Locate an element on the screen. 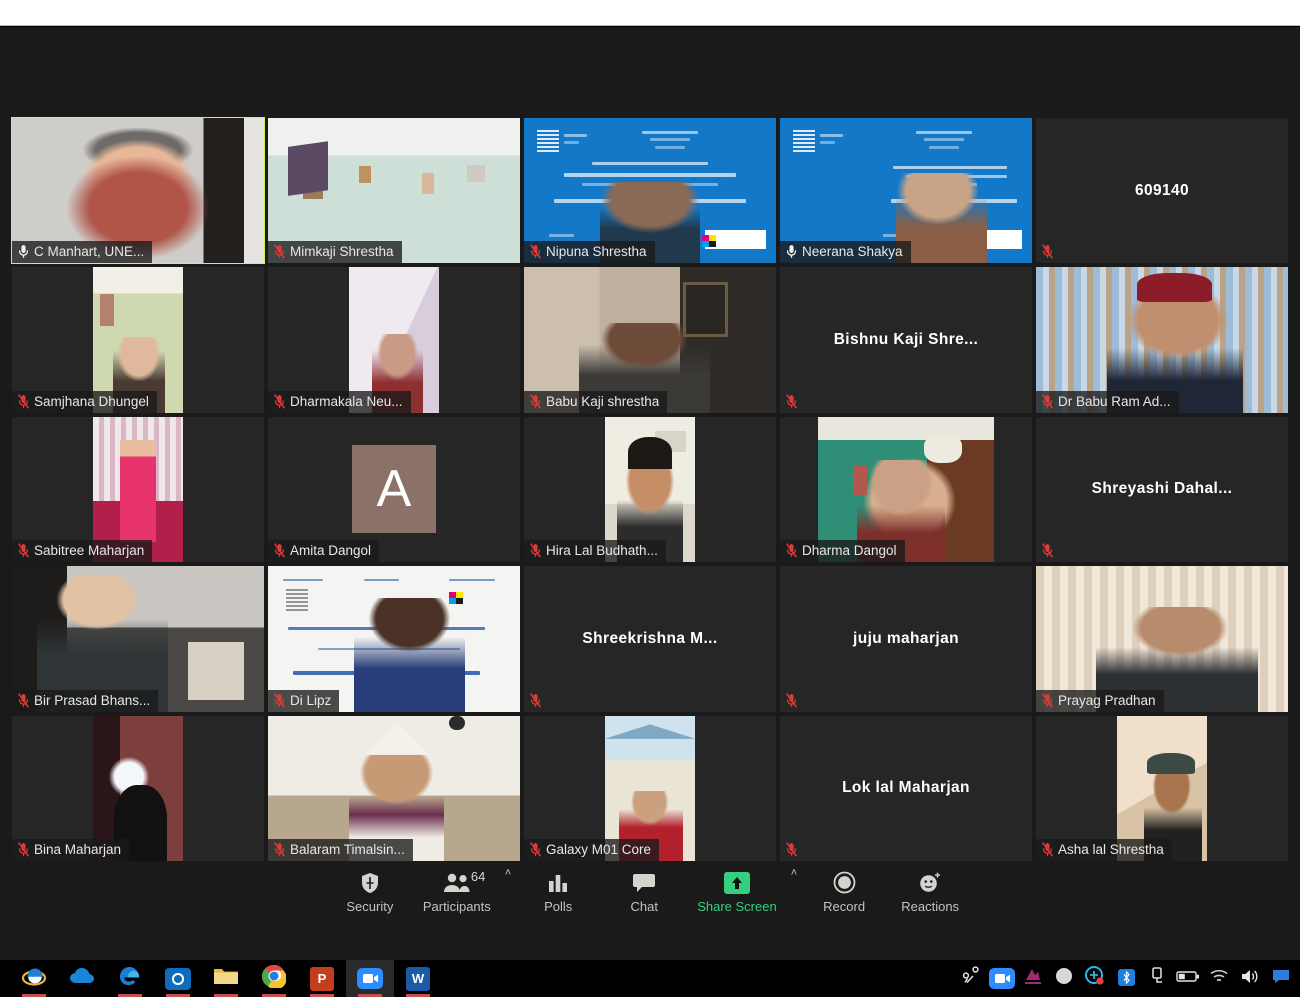  participant-name-centered: 609140 is located at coordinates (1162, 190).